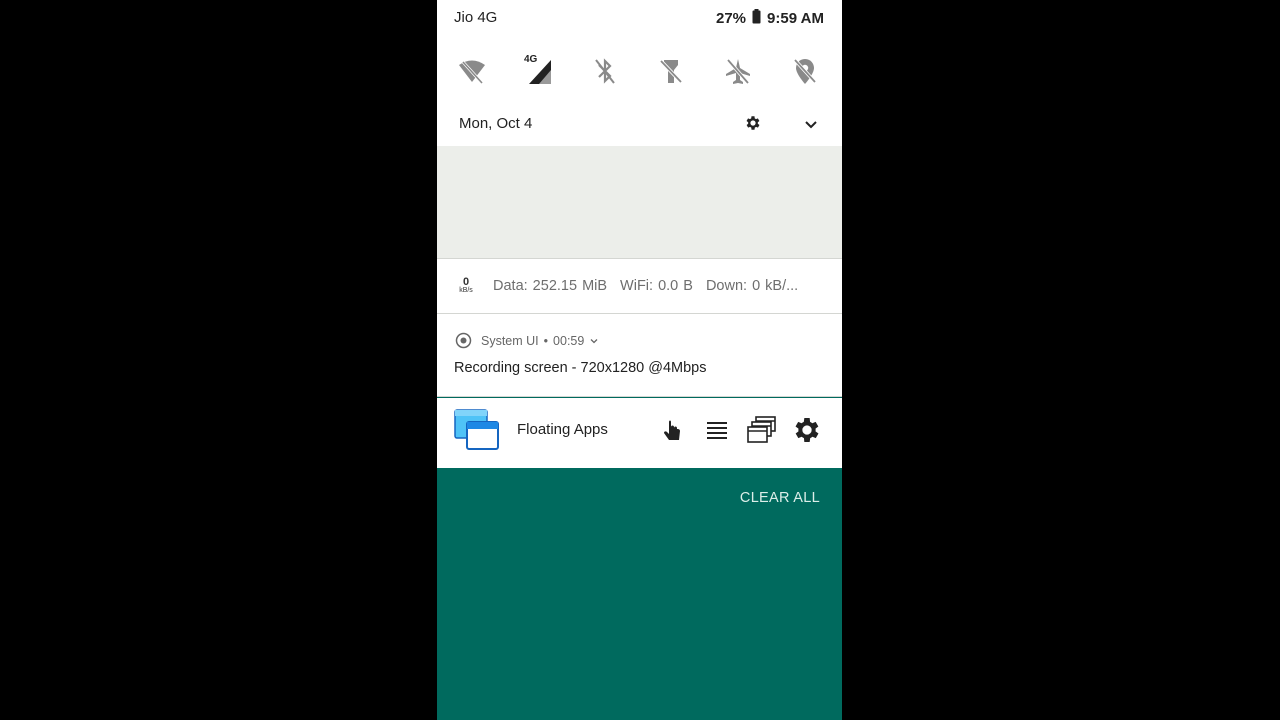 Image resolution: width=1280 pixels, height=720 pixels. Describe the element at coordinates (562, 429) in the screenshot. I see `floating-apps-title: Floating Apps` at that location.